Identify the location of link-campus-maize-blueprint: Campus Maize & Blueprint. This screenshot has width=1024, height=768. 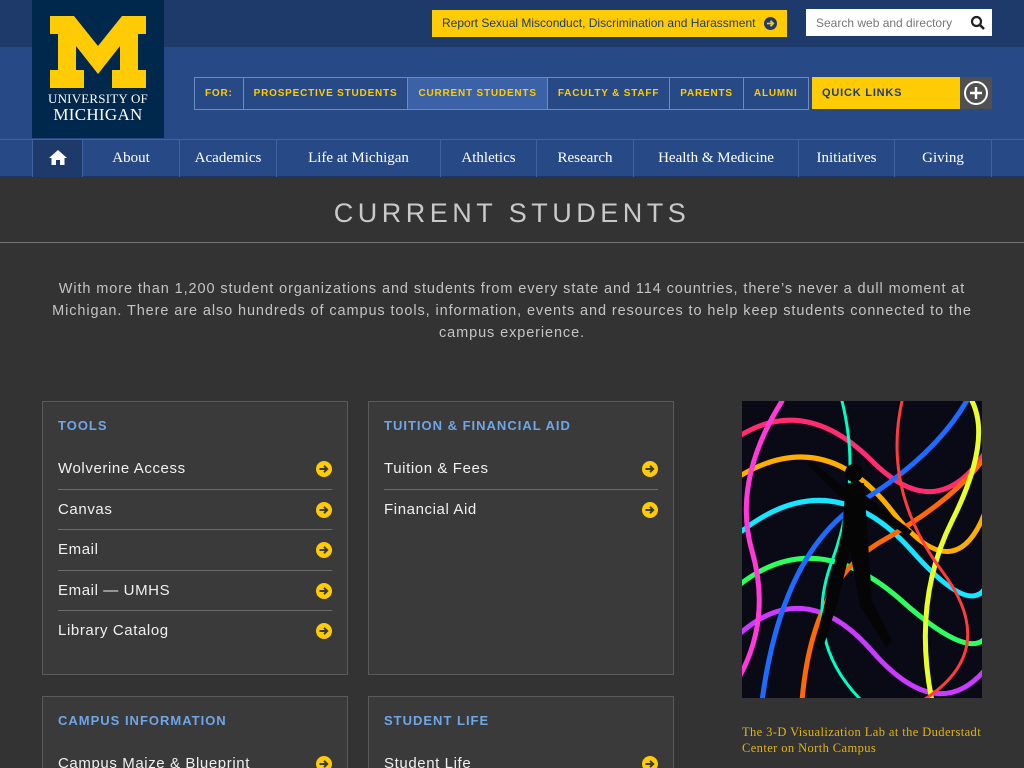
(195, 756).